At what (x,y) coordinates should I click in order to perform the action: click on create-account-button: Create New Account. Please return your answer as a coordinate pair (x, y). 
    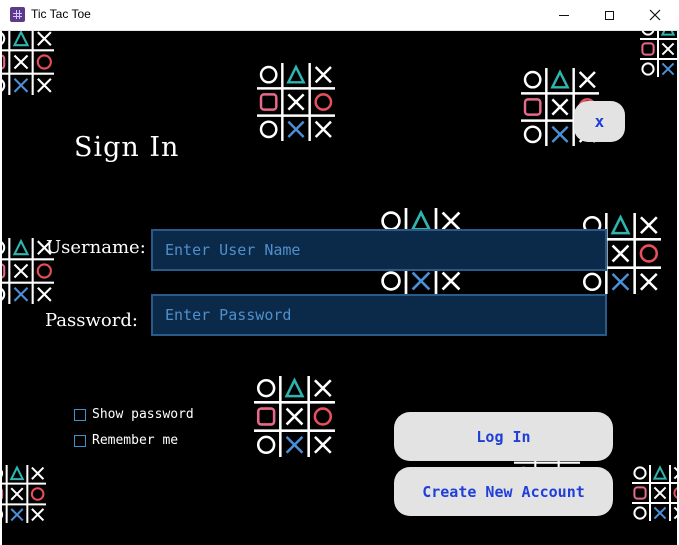
    Looking at the image, I should click on (503, 491).